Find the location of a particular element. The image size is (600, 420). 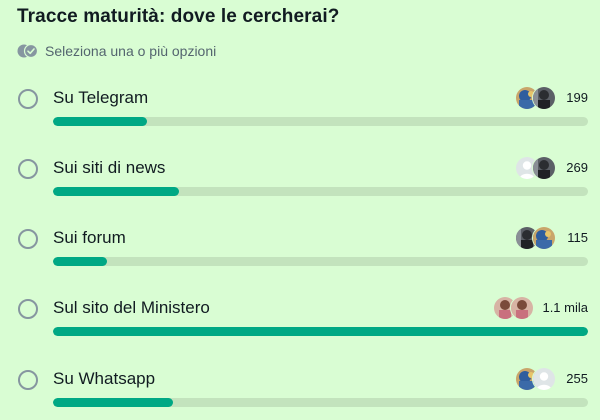

default-avatar is located at coordinates (544, 379).